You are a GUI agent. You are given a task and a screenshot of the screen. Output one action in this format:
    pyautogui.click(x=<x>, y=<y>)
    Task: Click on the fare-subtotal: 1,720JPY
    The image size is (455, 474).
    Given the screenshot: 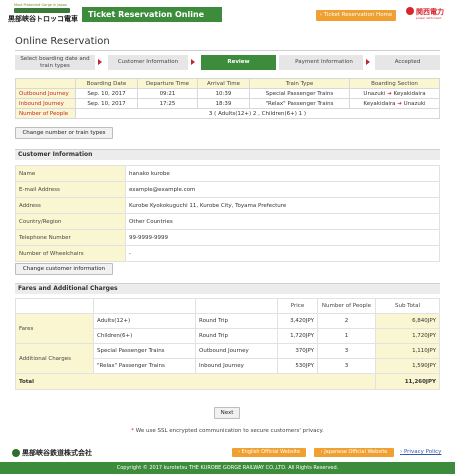 What is the action you would take?
    pyautogui.click(x=407, y=336)
    